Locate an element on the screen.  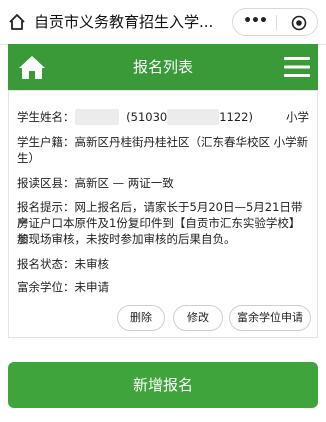
page-header: 报名列表 is located at coordinates (163, 67).